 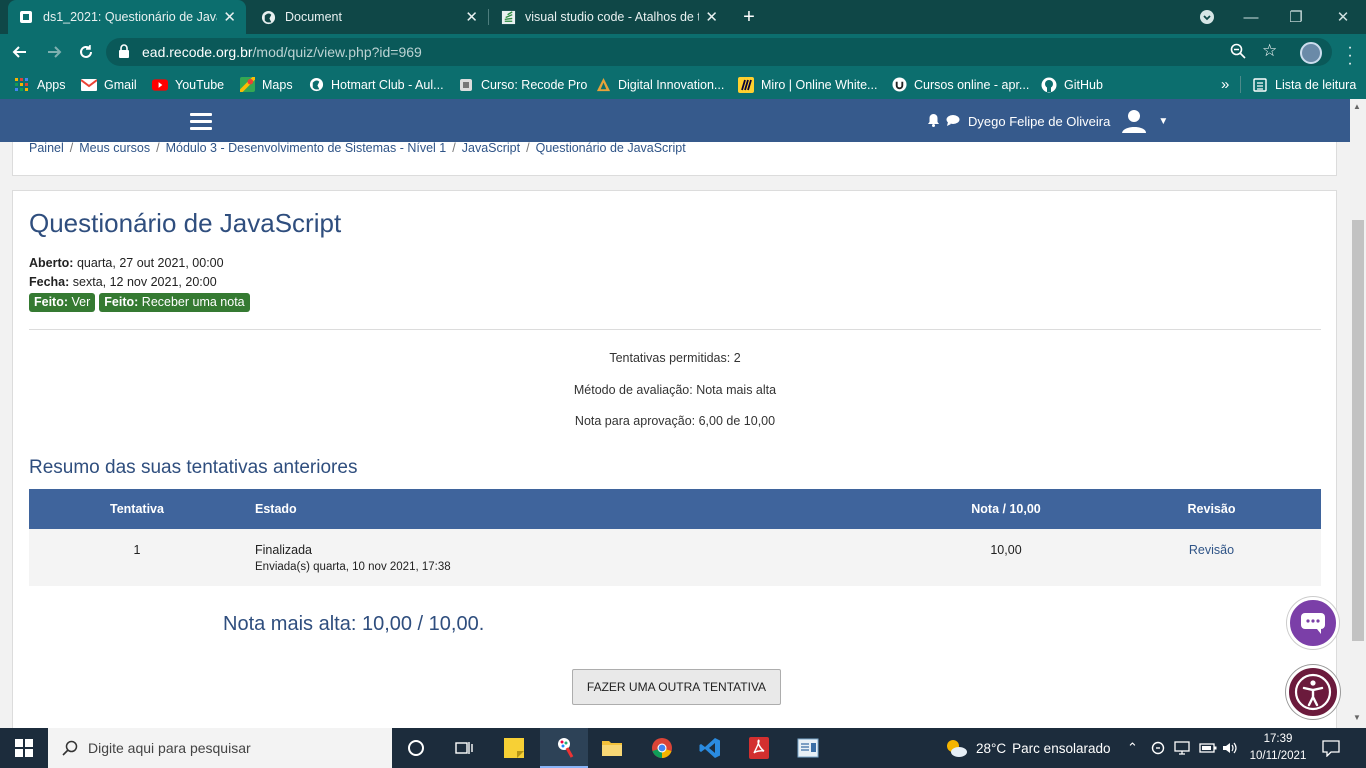 What do you see at coordinates (40, 84) in the screenshot?
I see `bookmark-apps: Apps` at bounding box center [40, 84].